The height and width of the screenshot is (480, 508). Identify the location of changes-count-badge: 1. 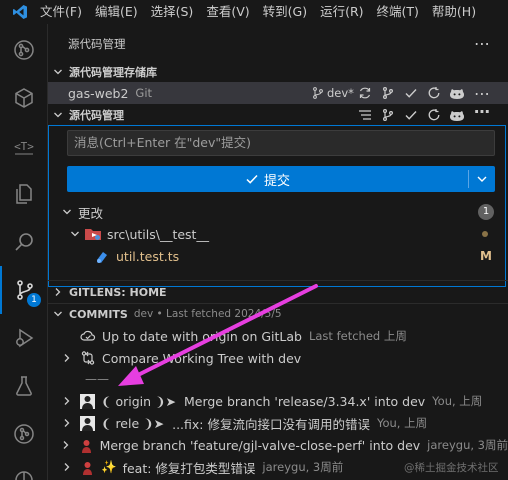
(486, 212).